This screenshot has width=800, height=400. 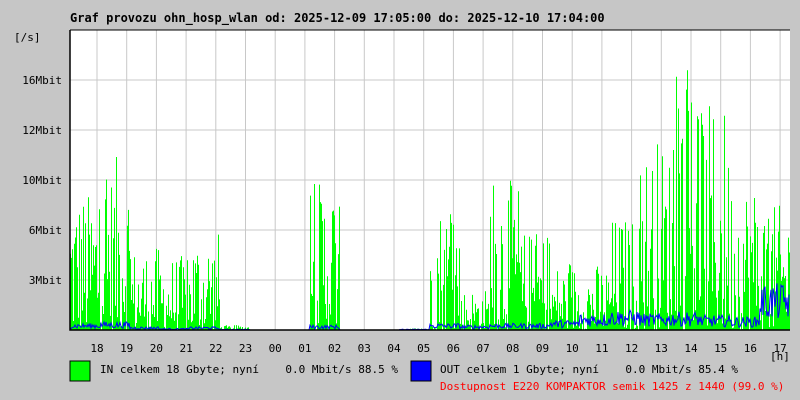 What do you see at coordinates (96, 348) in the screenshot?
I see `x-tick-label: 18` at bounding box center [96, 348].